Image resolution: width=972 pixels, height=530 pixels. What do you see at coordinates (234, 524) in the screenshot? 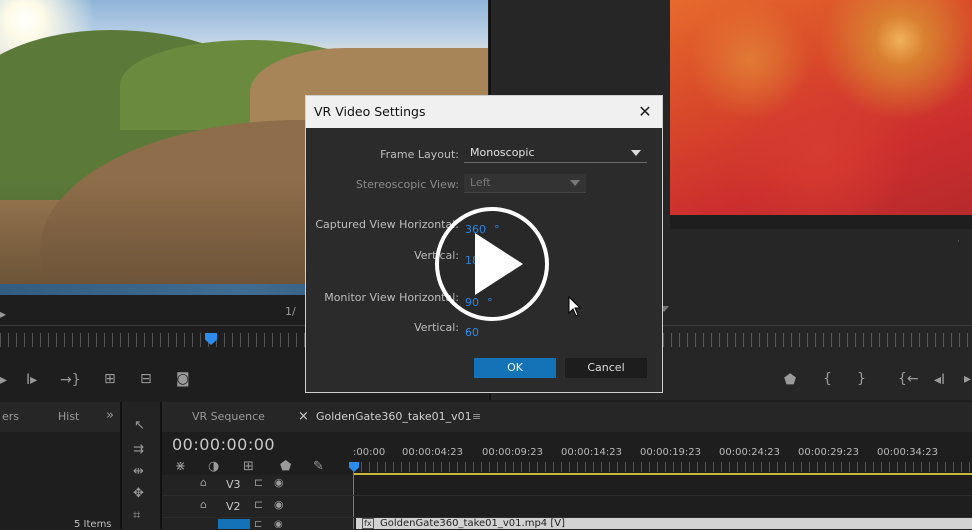
I see `track-target-v1` at bounding box center [234, 524].